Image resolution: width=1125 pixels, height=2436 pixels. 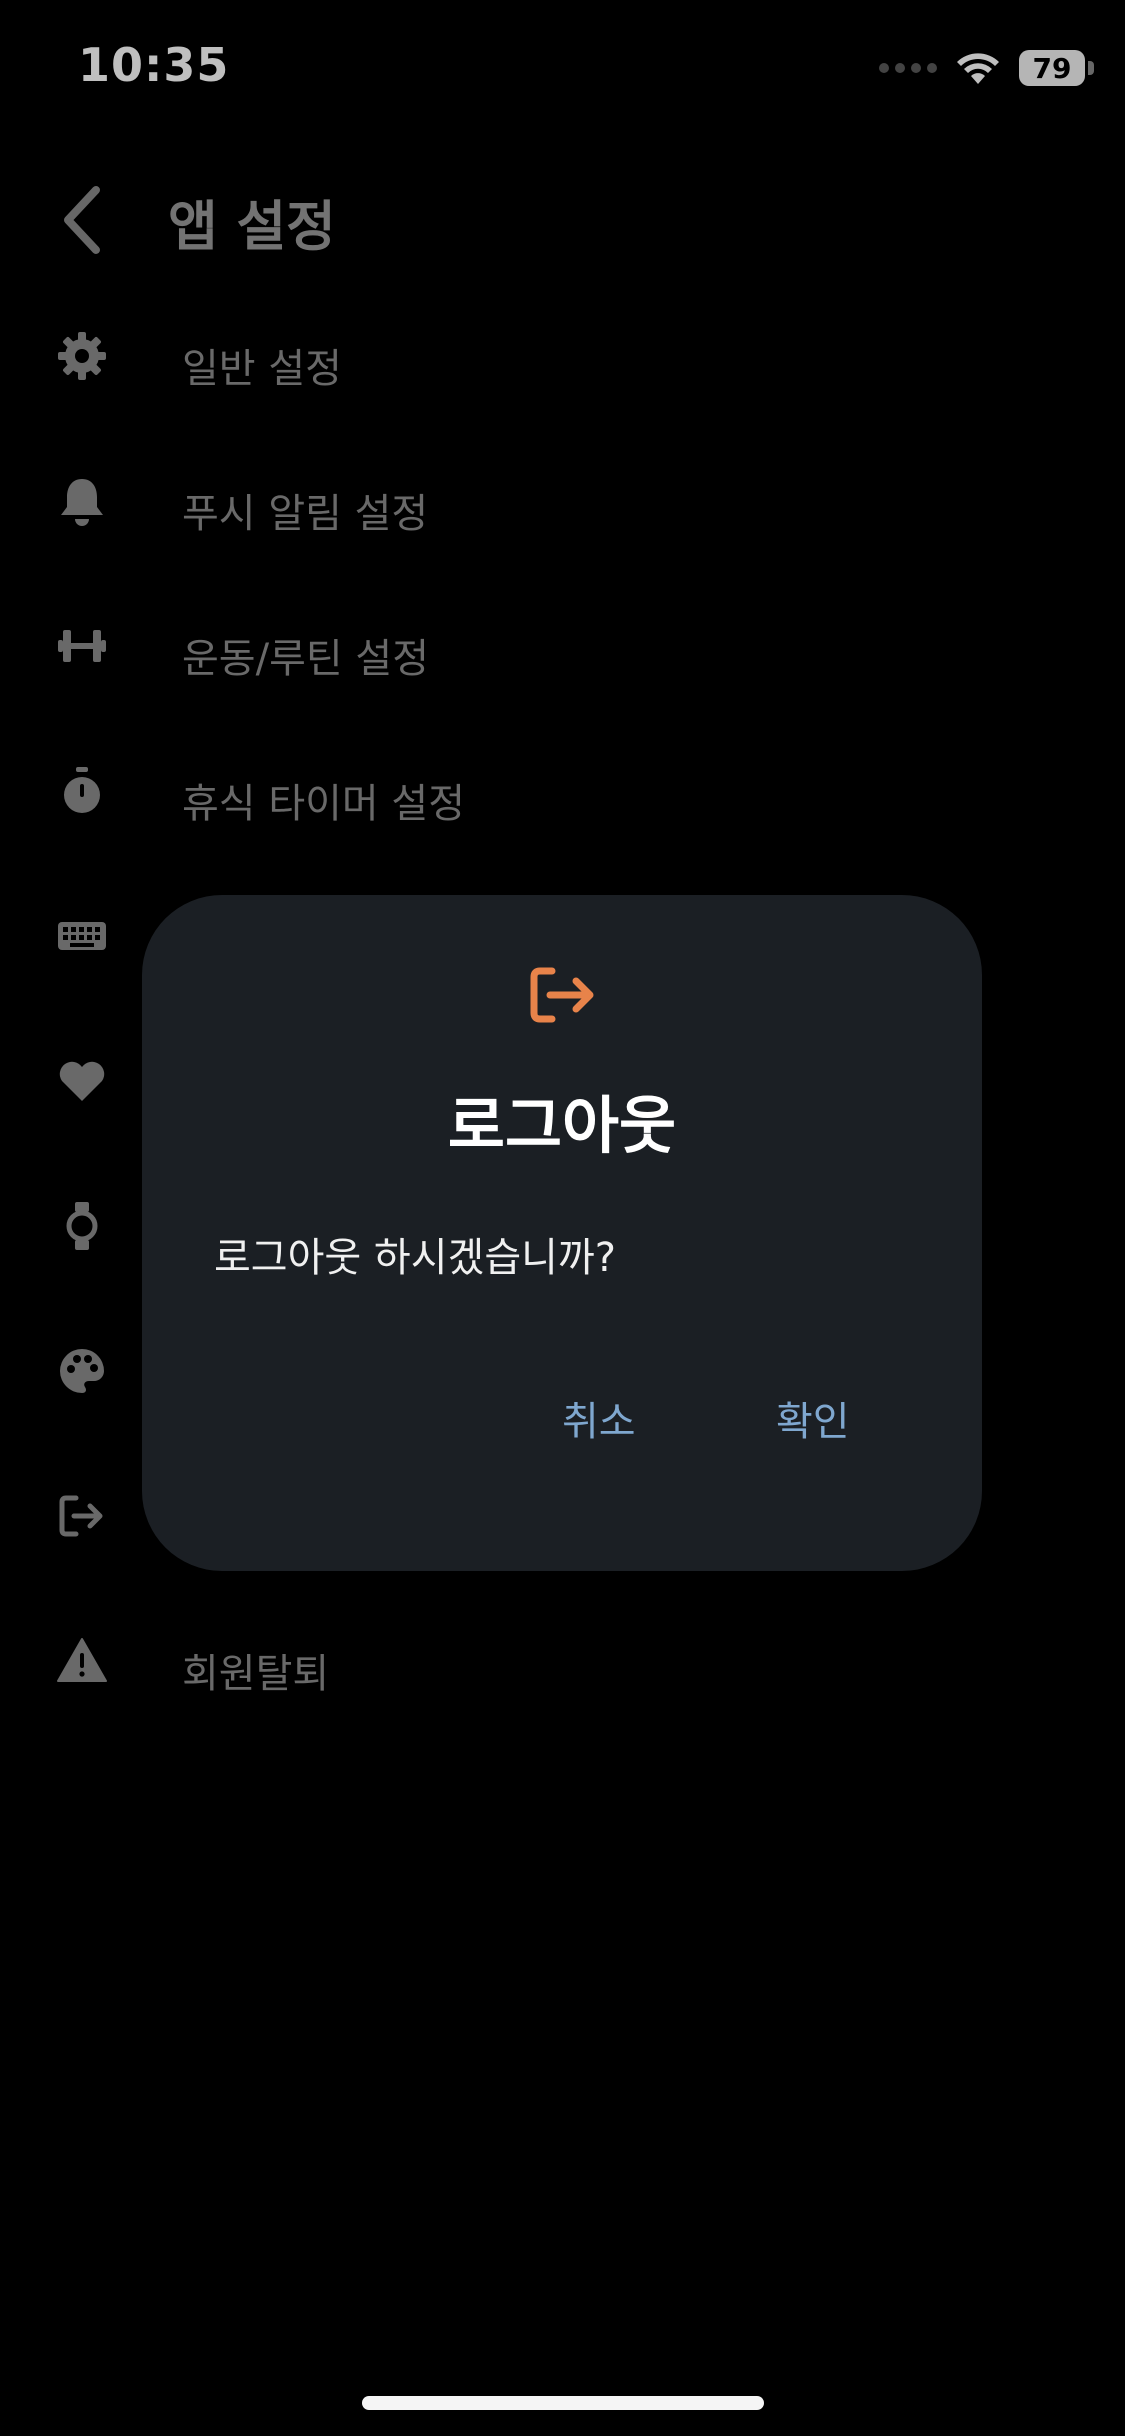 I want to click on dialog-title: 로그아웃, so click(x=562, y=1125).